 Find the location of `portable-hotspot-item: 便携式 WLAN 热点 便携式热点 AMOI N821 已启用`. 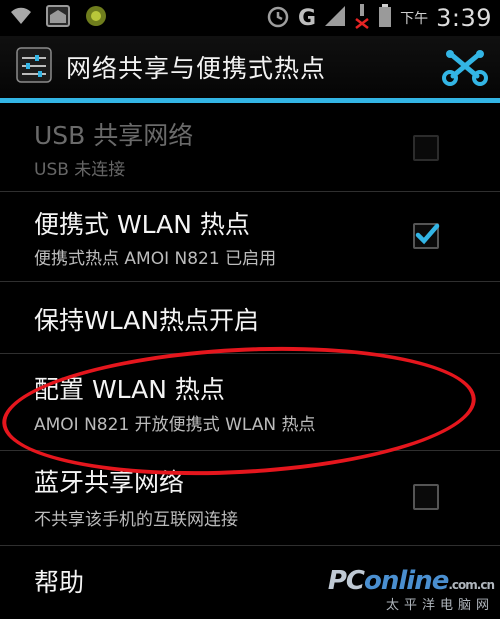

portable-hotspot-item: 便携式 WLAN 热点 便携式热点 AMOI N821 已启用 is located at coordinates (250, 237).